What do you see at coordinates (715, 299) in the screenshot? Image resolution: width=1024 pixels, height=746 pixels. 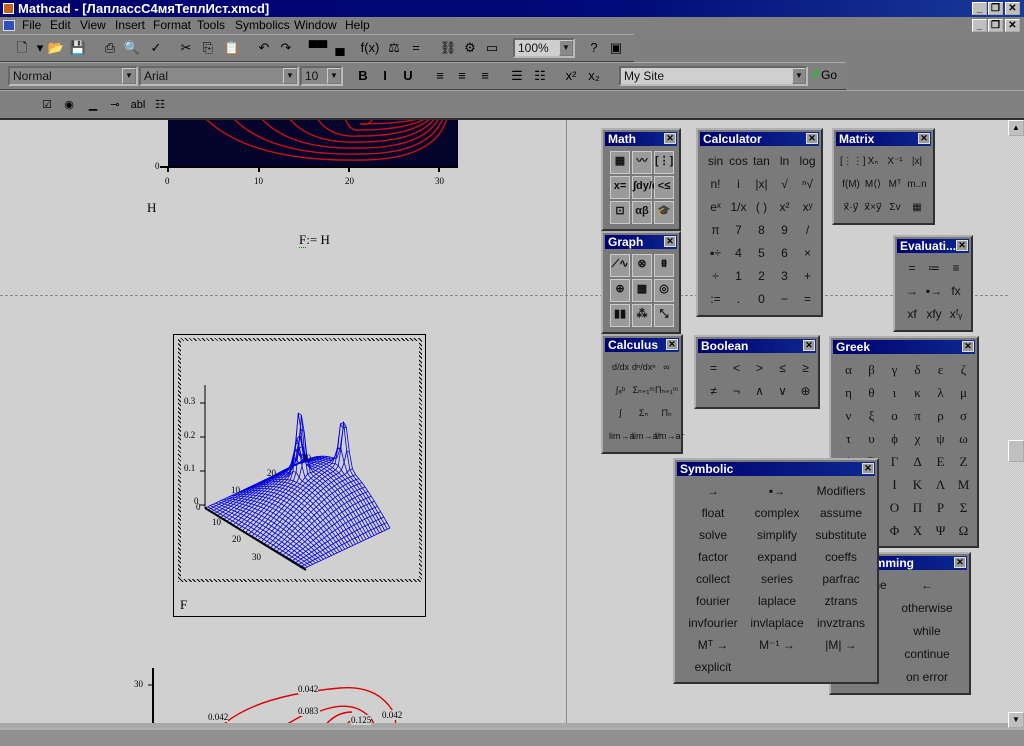 I see `palette-button-calculator: :=` at bounding box center [715, 299].